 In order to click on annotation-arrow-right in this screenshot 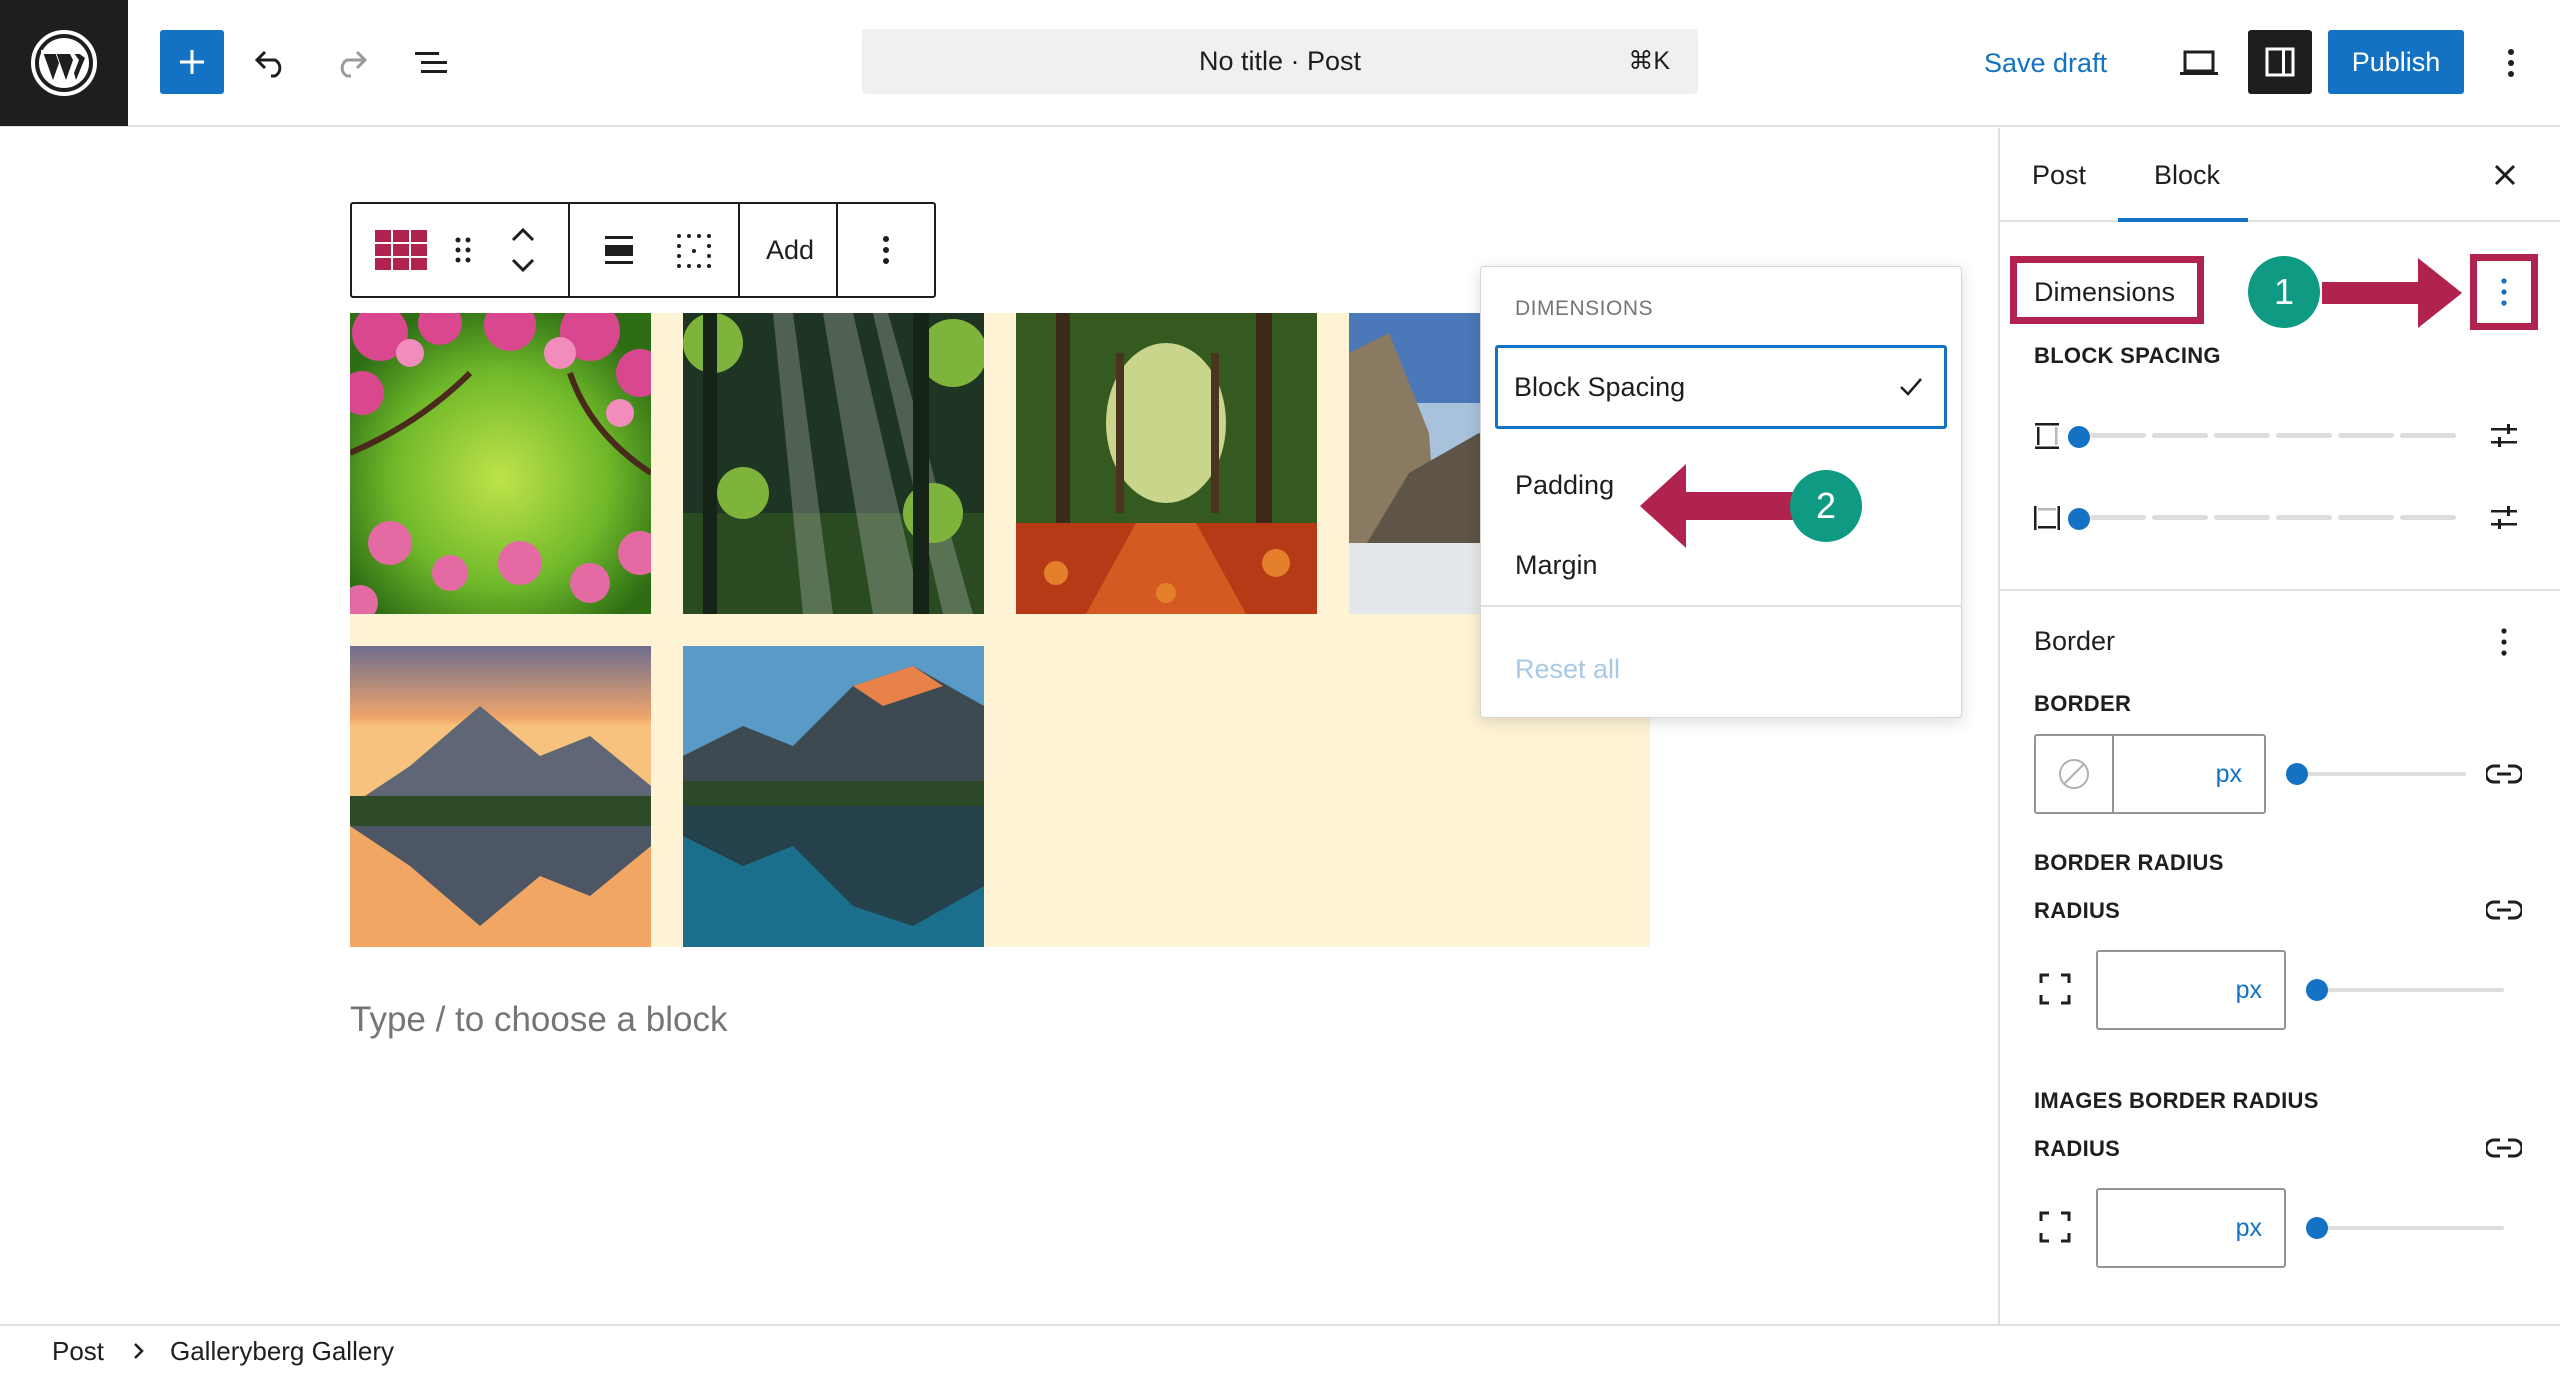, I will do `click(2392, 293)`.